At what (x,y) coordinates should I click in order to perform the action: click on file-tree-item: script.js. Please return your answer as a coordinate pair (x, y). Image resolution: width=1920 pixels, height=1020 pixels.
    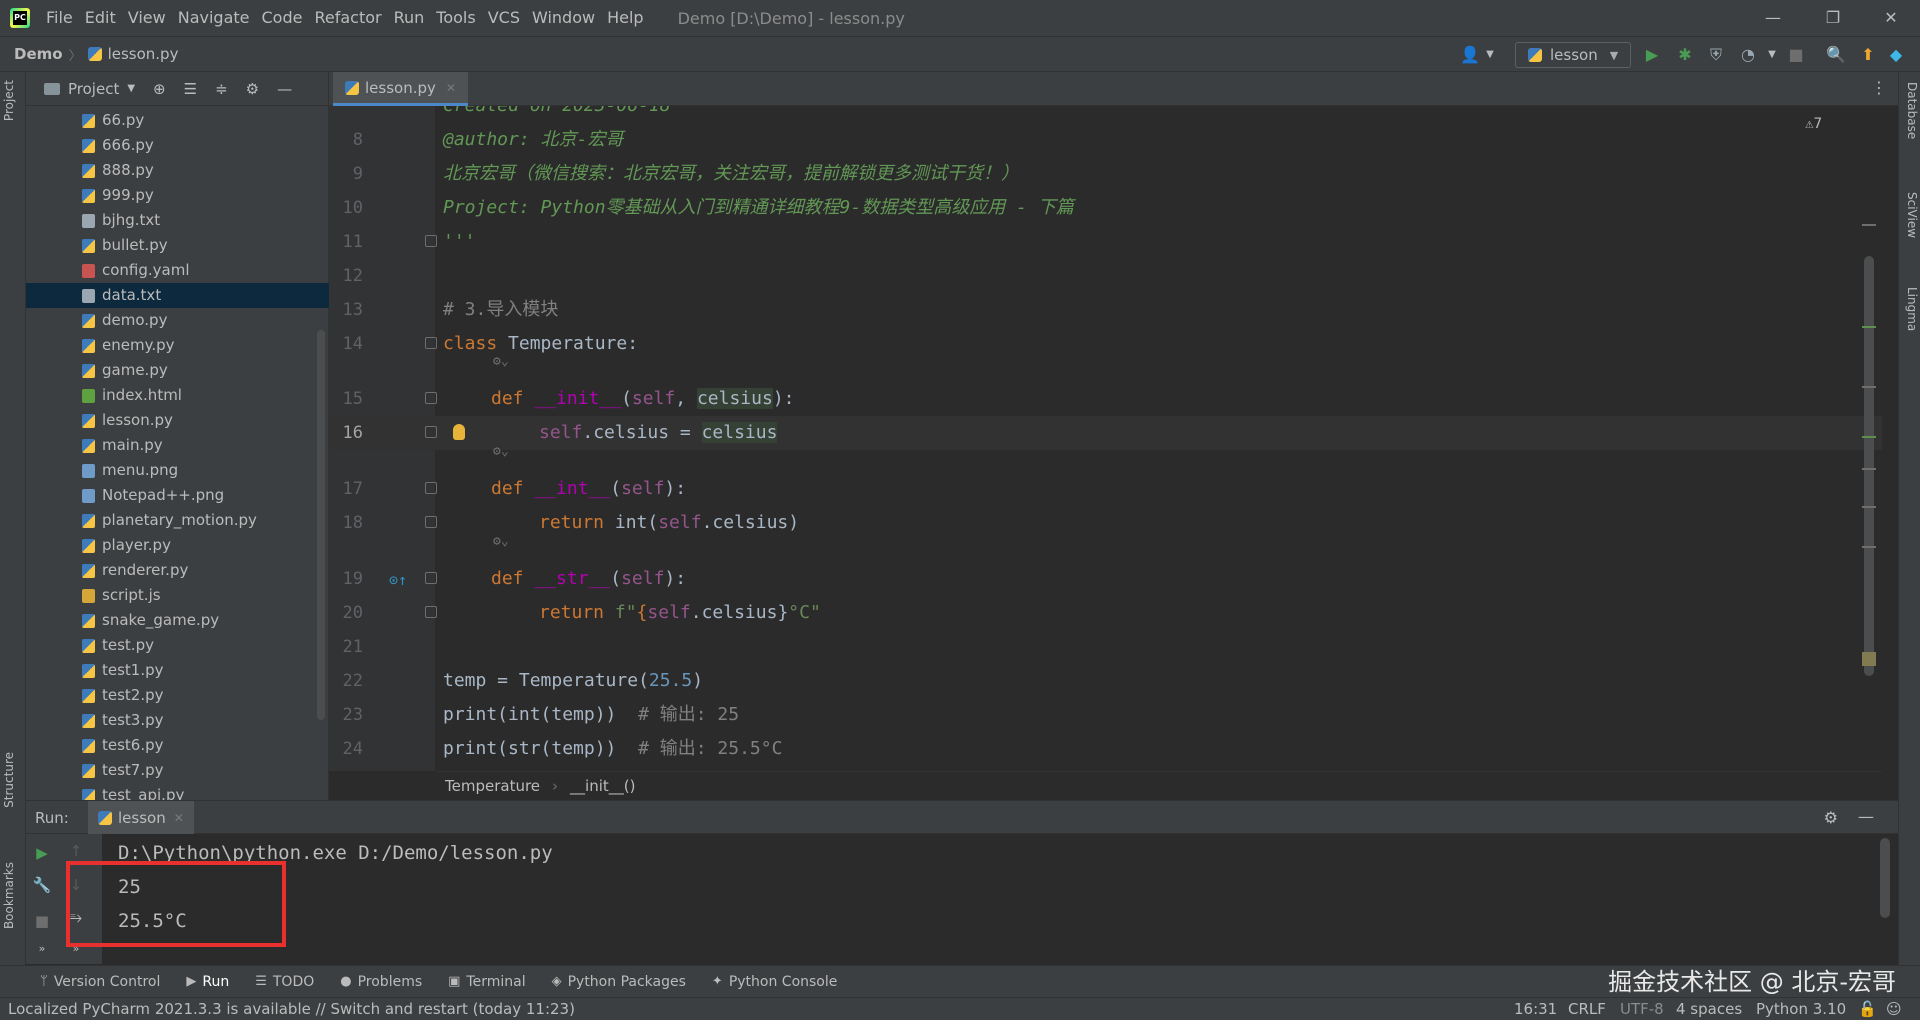
    Looking at the image, I should click on (177, 595).